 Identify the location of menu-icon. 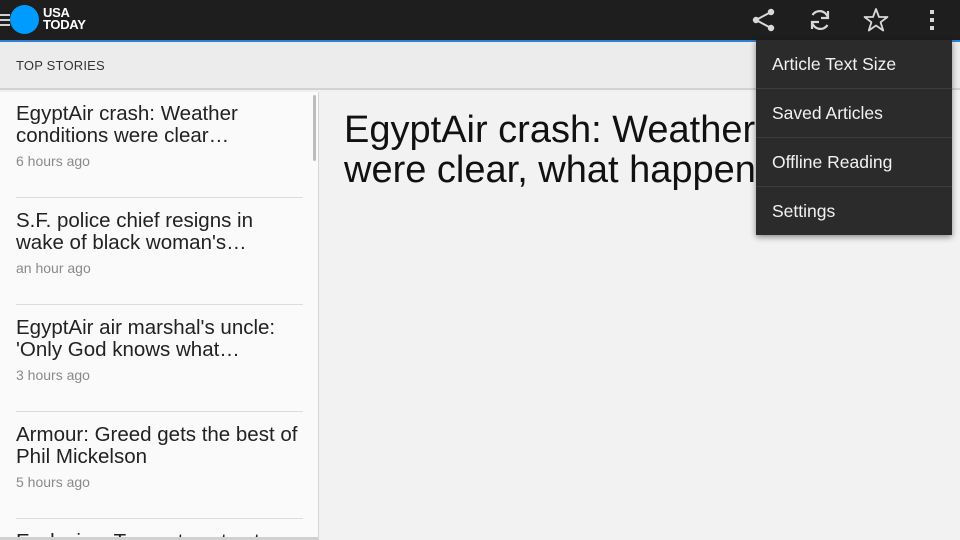
(5, 20).